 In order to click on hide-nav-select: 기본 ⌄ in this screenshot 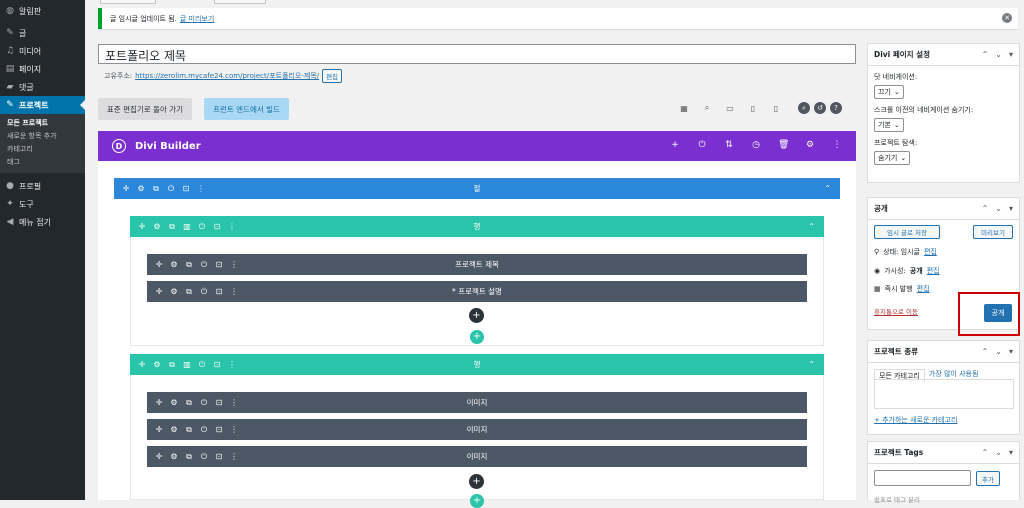, I will do `click(889, 125)`.